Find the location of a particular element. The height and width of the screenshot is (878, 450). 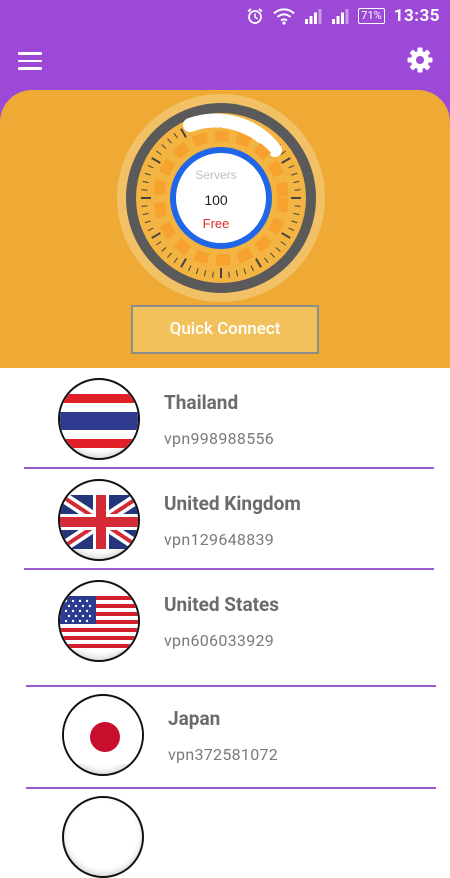

alarm-icon is located at coordinates (255, 16).